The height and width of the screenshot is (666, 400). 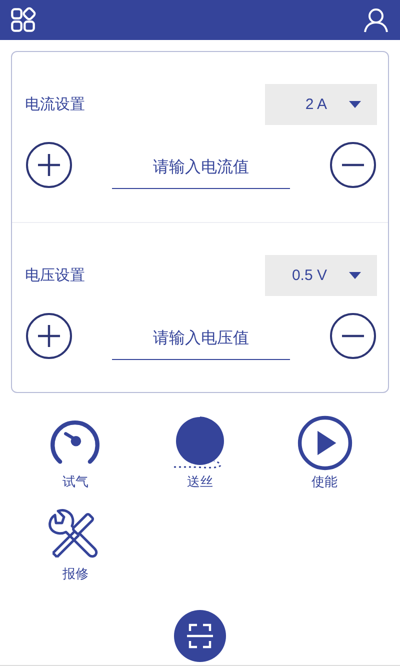 What do you see at coordinates (55, 104) in the screenshot?
I see `setting-label: 电流设置` at bounding box center [55, 104].